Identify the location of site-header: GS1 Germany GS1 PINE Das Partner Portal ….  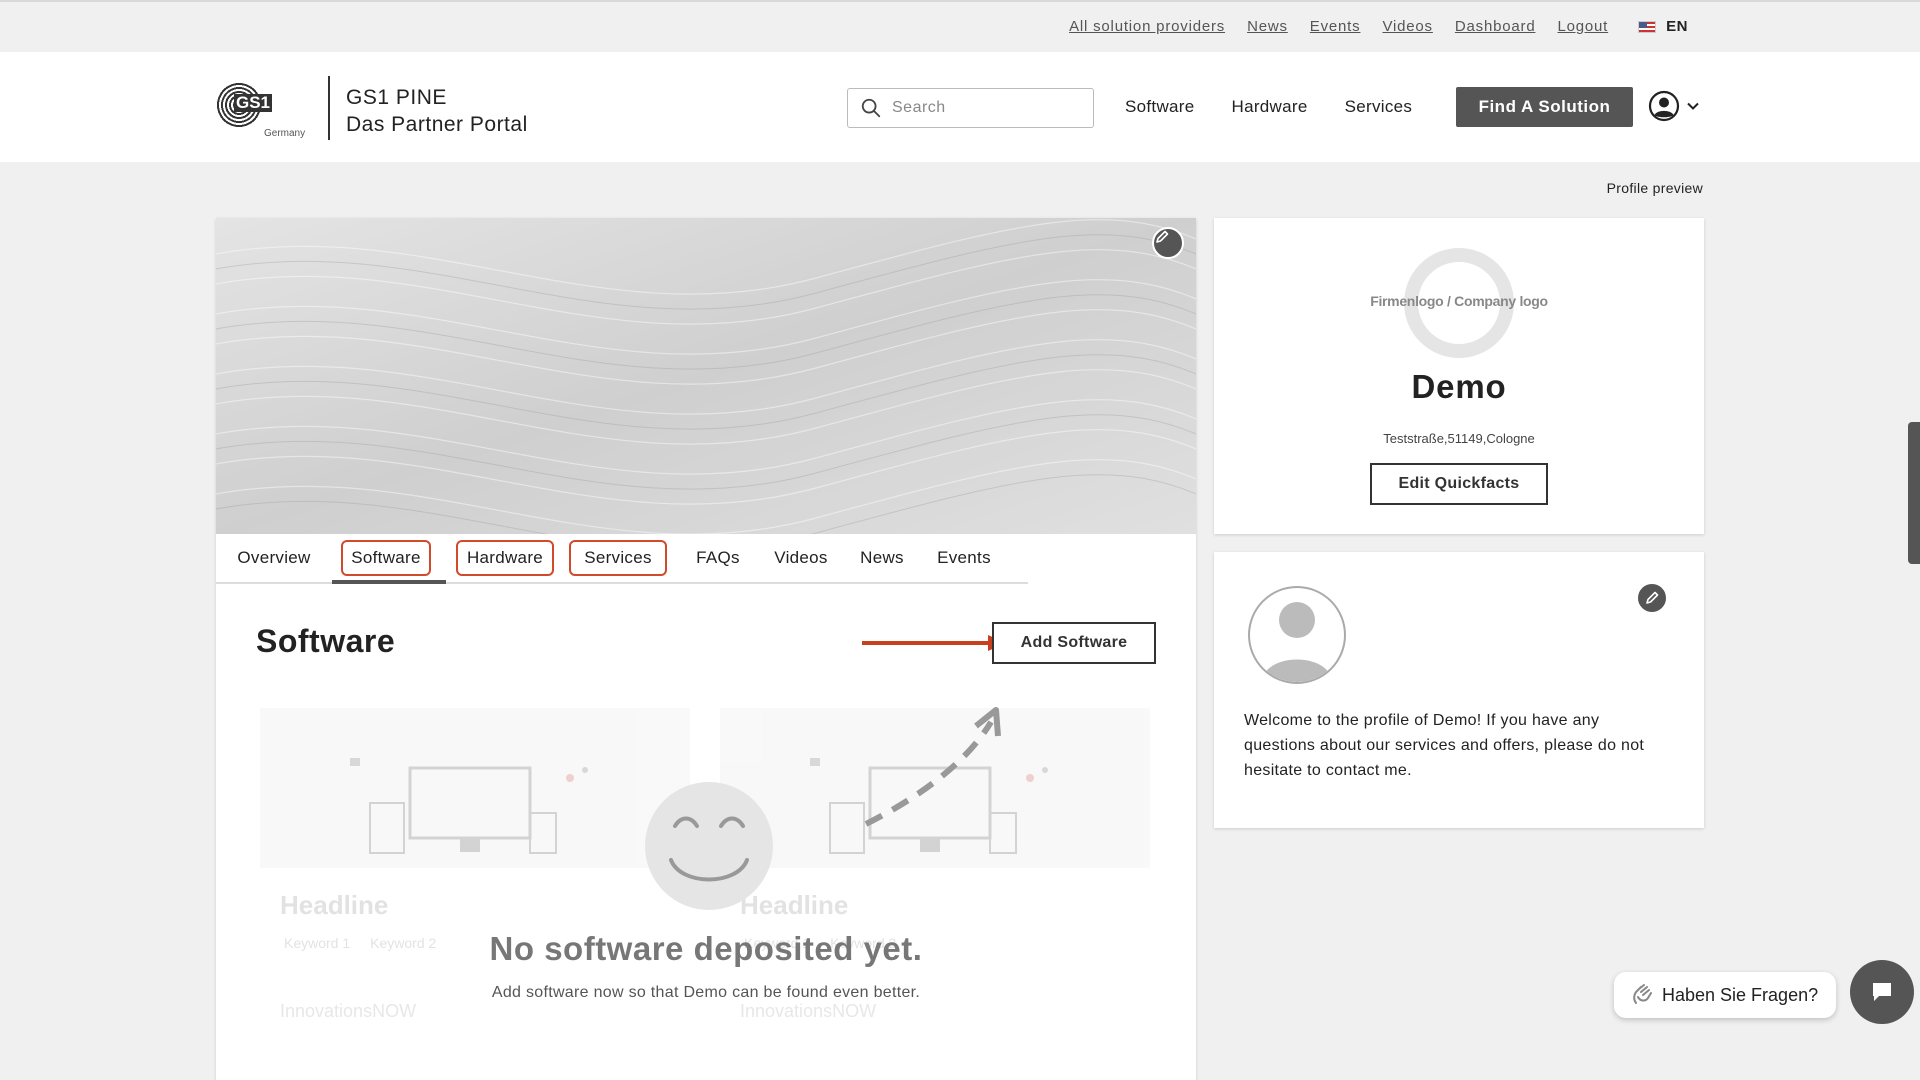
(960, 107).